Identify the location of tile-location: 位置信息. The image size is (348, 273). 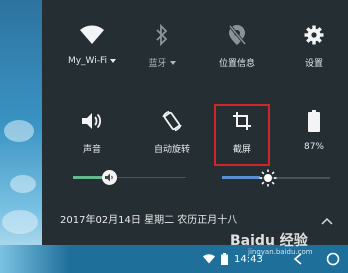
(237, 50).